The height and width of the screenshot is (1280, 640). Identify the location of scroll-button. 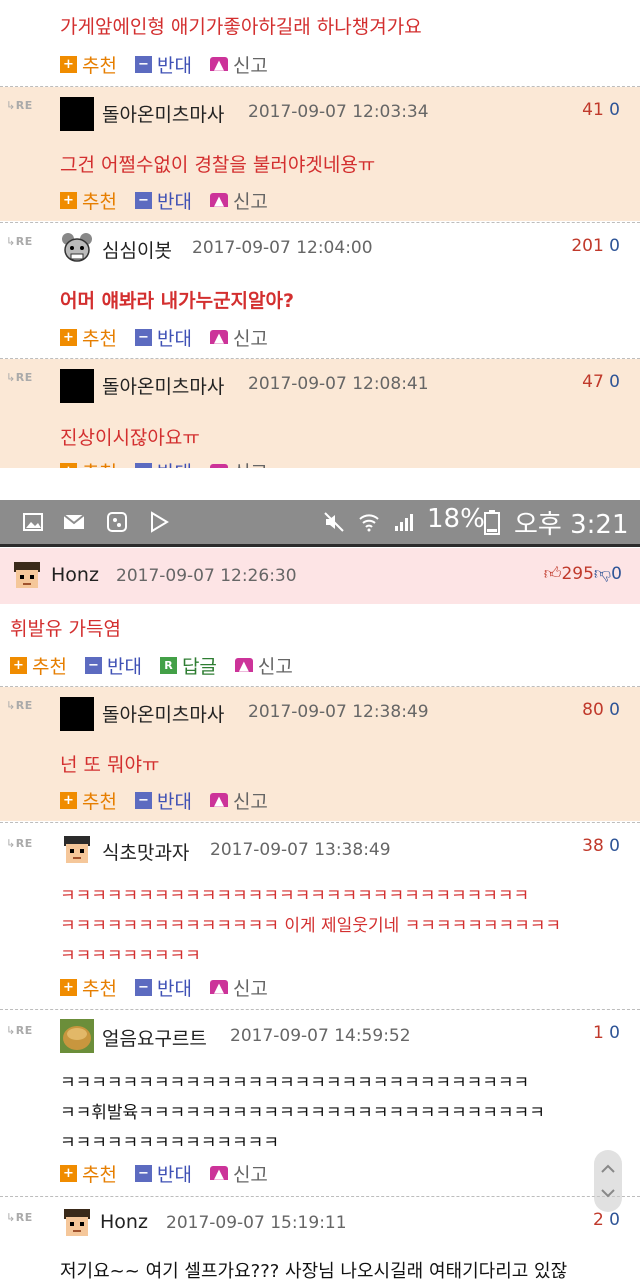
(608, 1181).